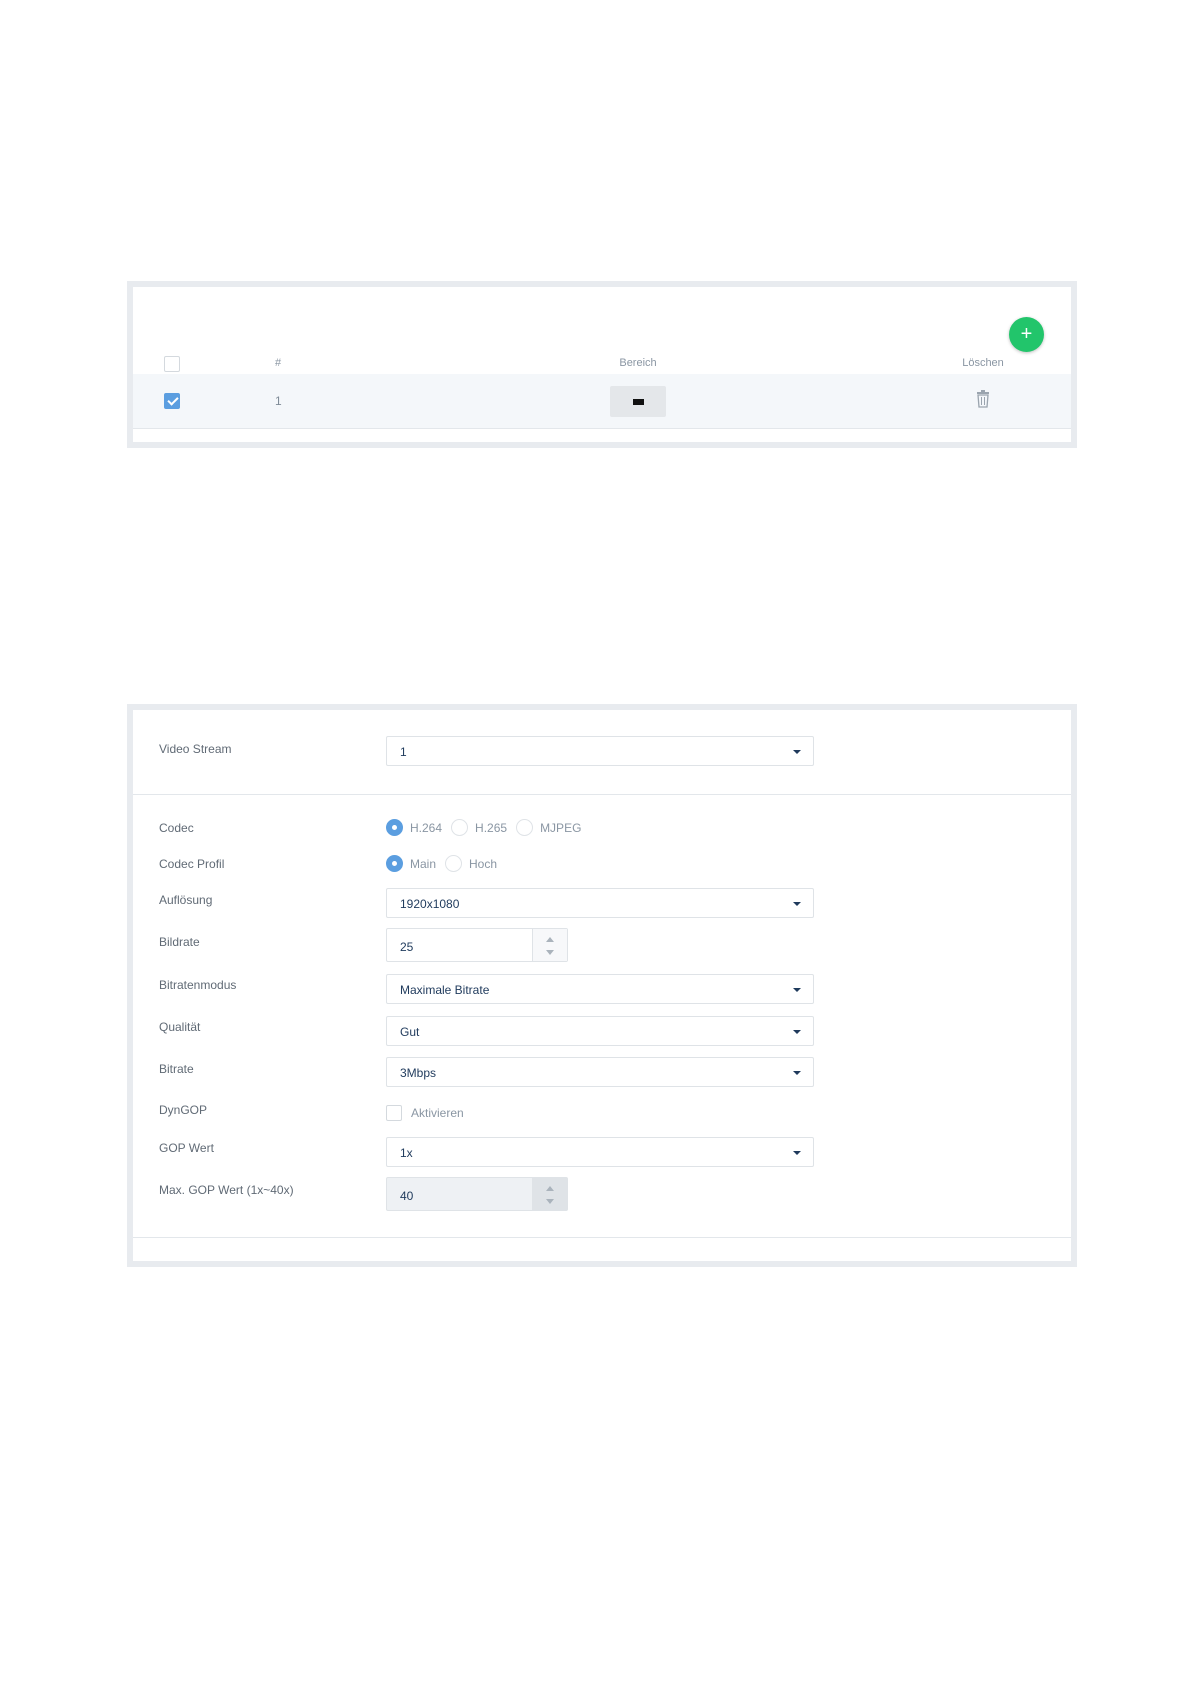 This screenshot has height=1685, width=1191. Describe the element at coordinates (278, 363) in the screenshot. I see `header-number: #` at that location.